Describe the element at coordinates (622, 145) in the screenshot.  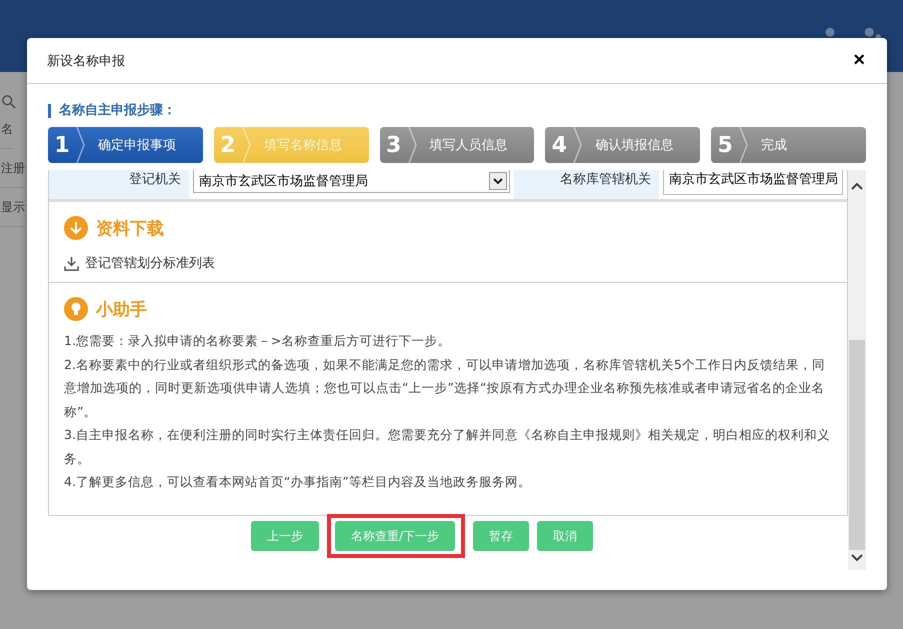
I see `step-item: 4 确认填报信息` at that location.